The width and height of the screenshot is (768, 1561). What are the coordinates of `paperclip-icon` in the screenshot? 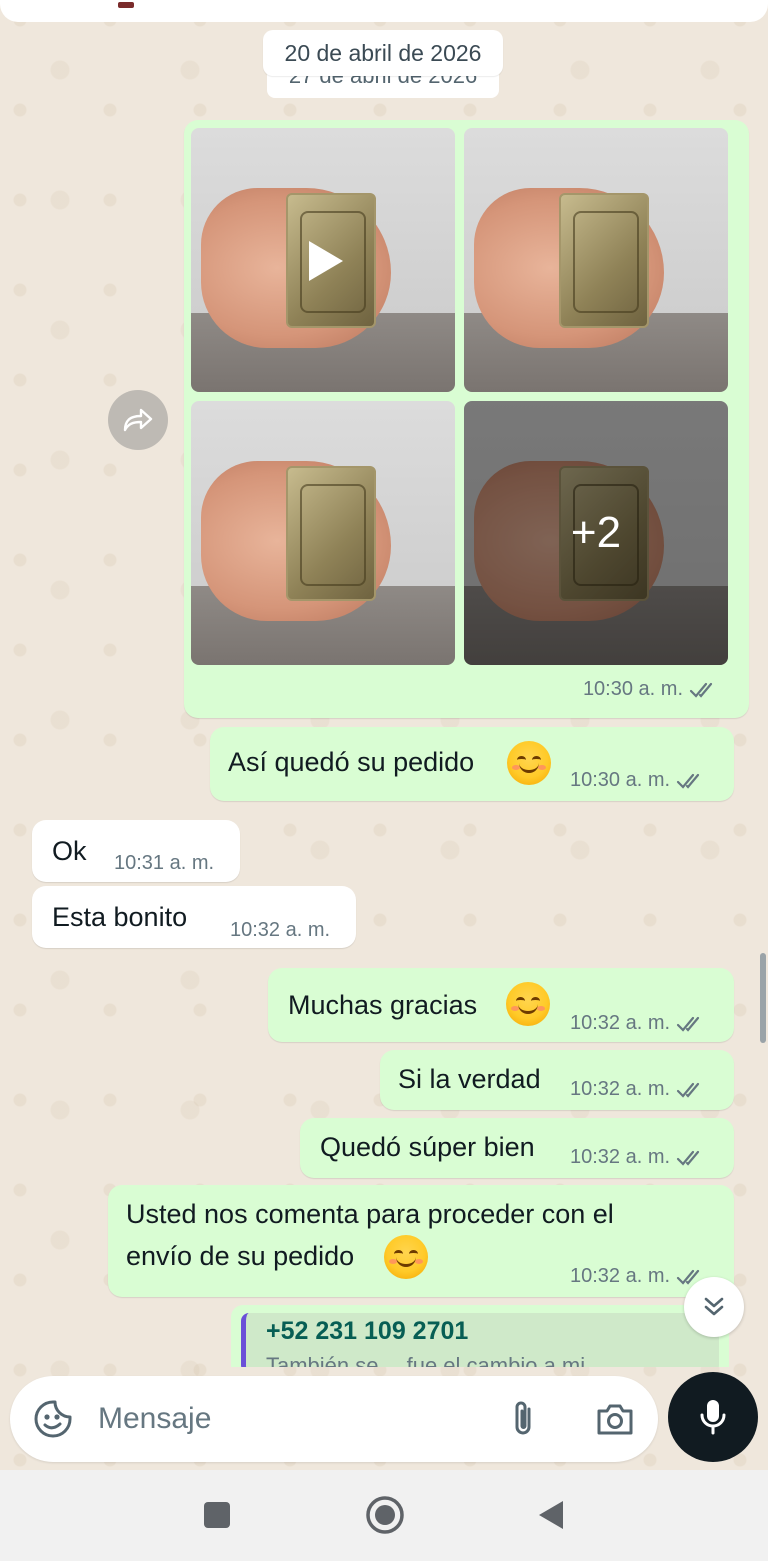 It's located at (523, 1418).